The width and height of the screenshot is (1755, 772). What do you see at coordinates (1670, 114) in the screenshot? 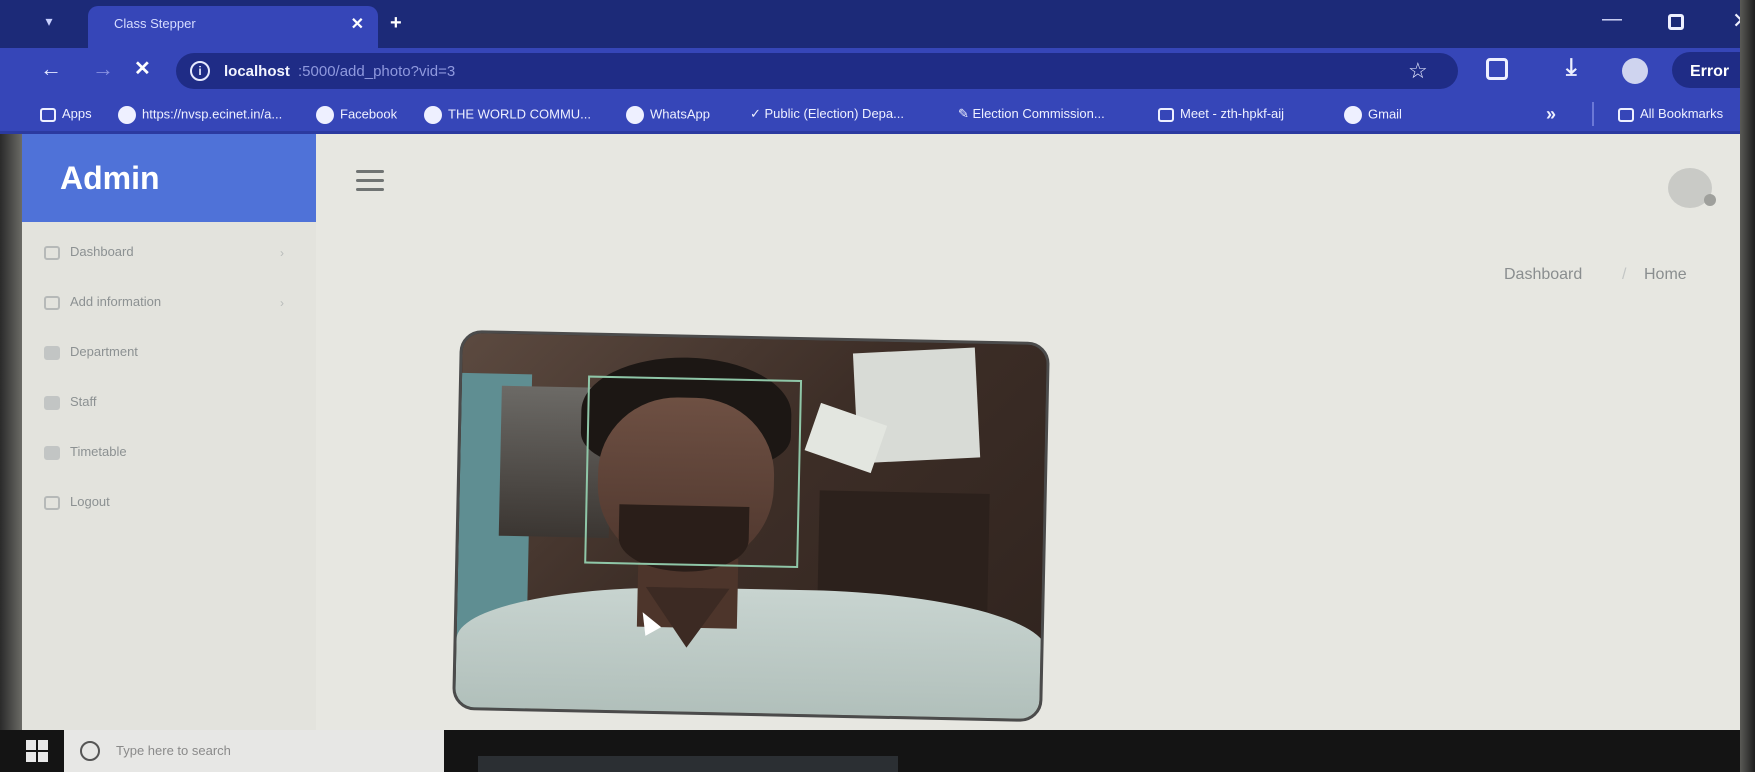
I see `all-bookmarks-button: All Bookmarks` at bounding box center [1670, 114].